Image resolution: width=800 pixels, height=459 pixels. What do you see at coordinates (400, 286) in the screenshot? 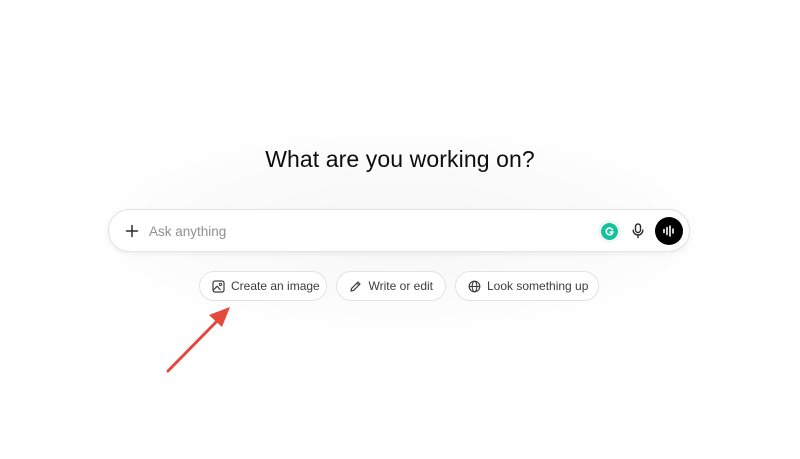
I see `suggestion-label: Write or edit` at bounding box center [400, 286].